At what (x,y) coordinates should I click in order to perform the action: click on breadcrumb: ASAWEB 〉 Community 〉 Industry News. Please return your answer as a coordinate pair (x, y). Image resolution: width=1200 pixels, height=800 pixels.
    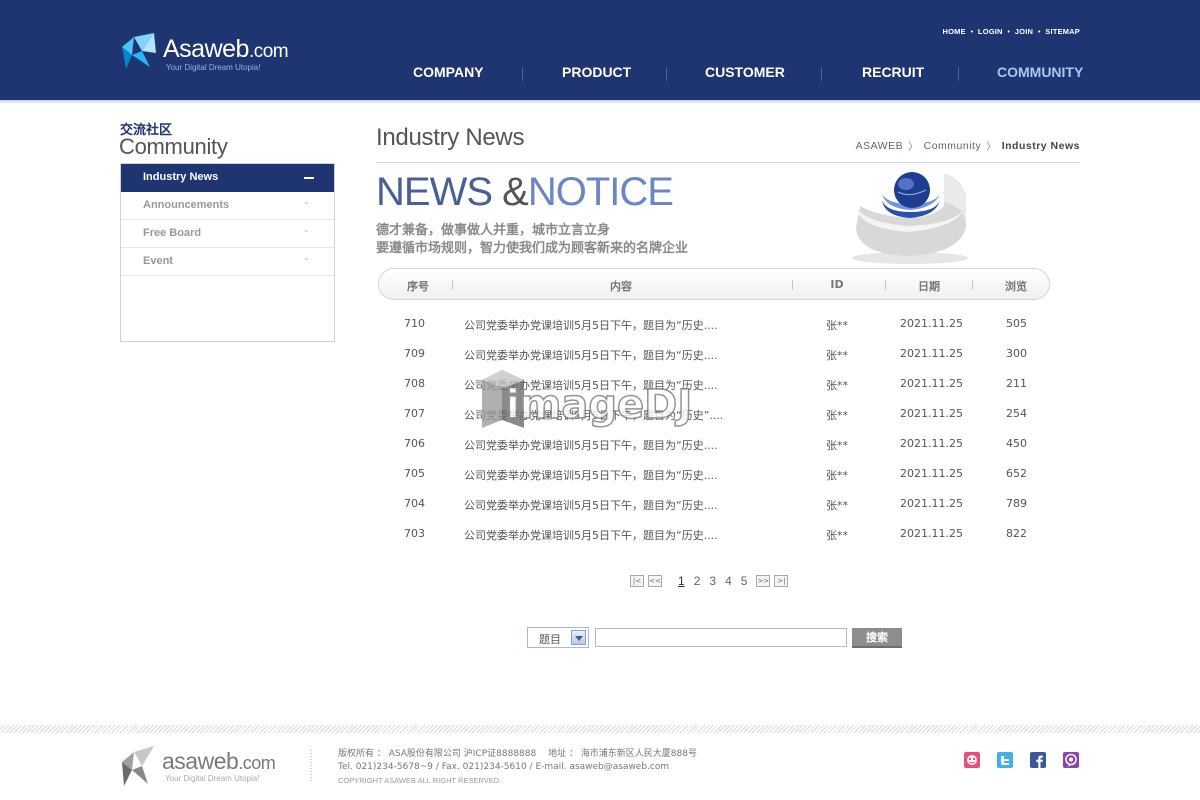
    Looking at the image, I should click on (968, 146).